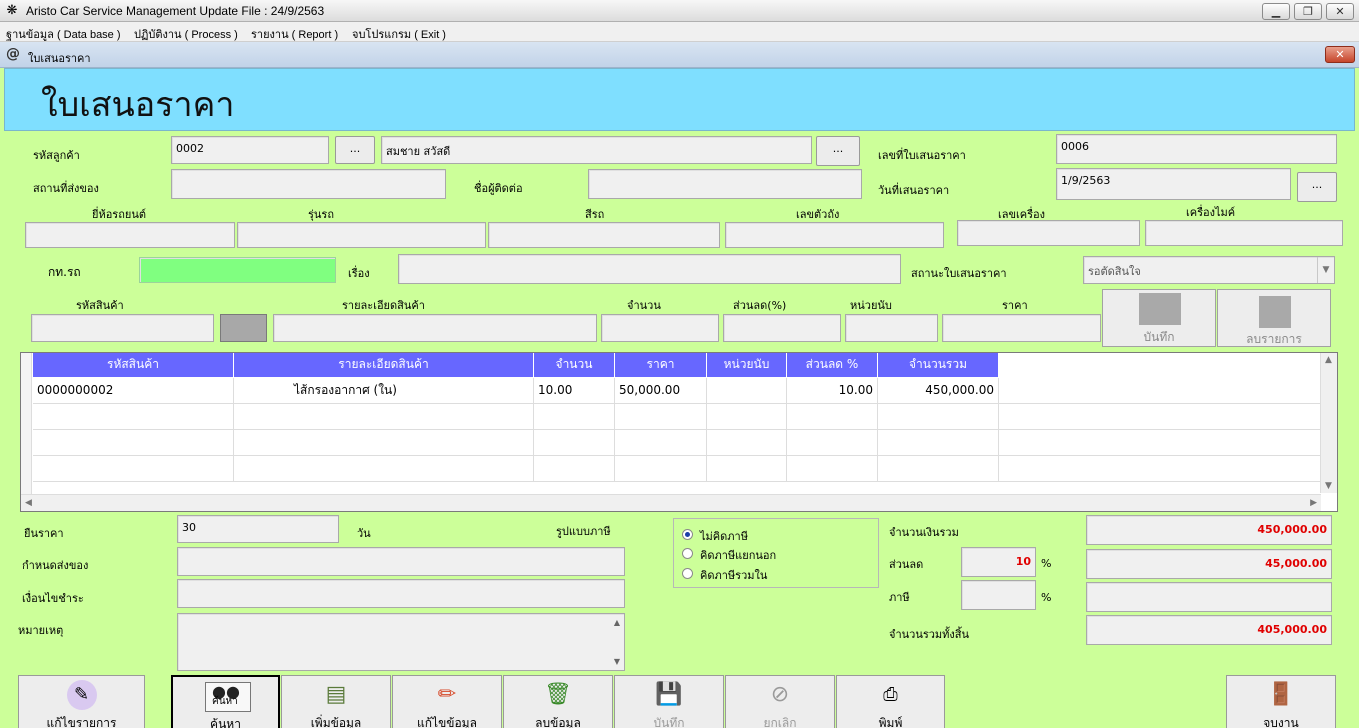  I want to click on menu-database: ฐานข้อมูล ( Data base ), so click(63, 34).